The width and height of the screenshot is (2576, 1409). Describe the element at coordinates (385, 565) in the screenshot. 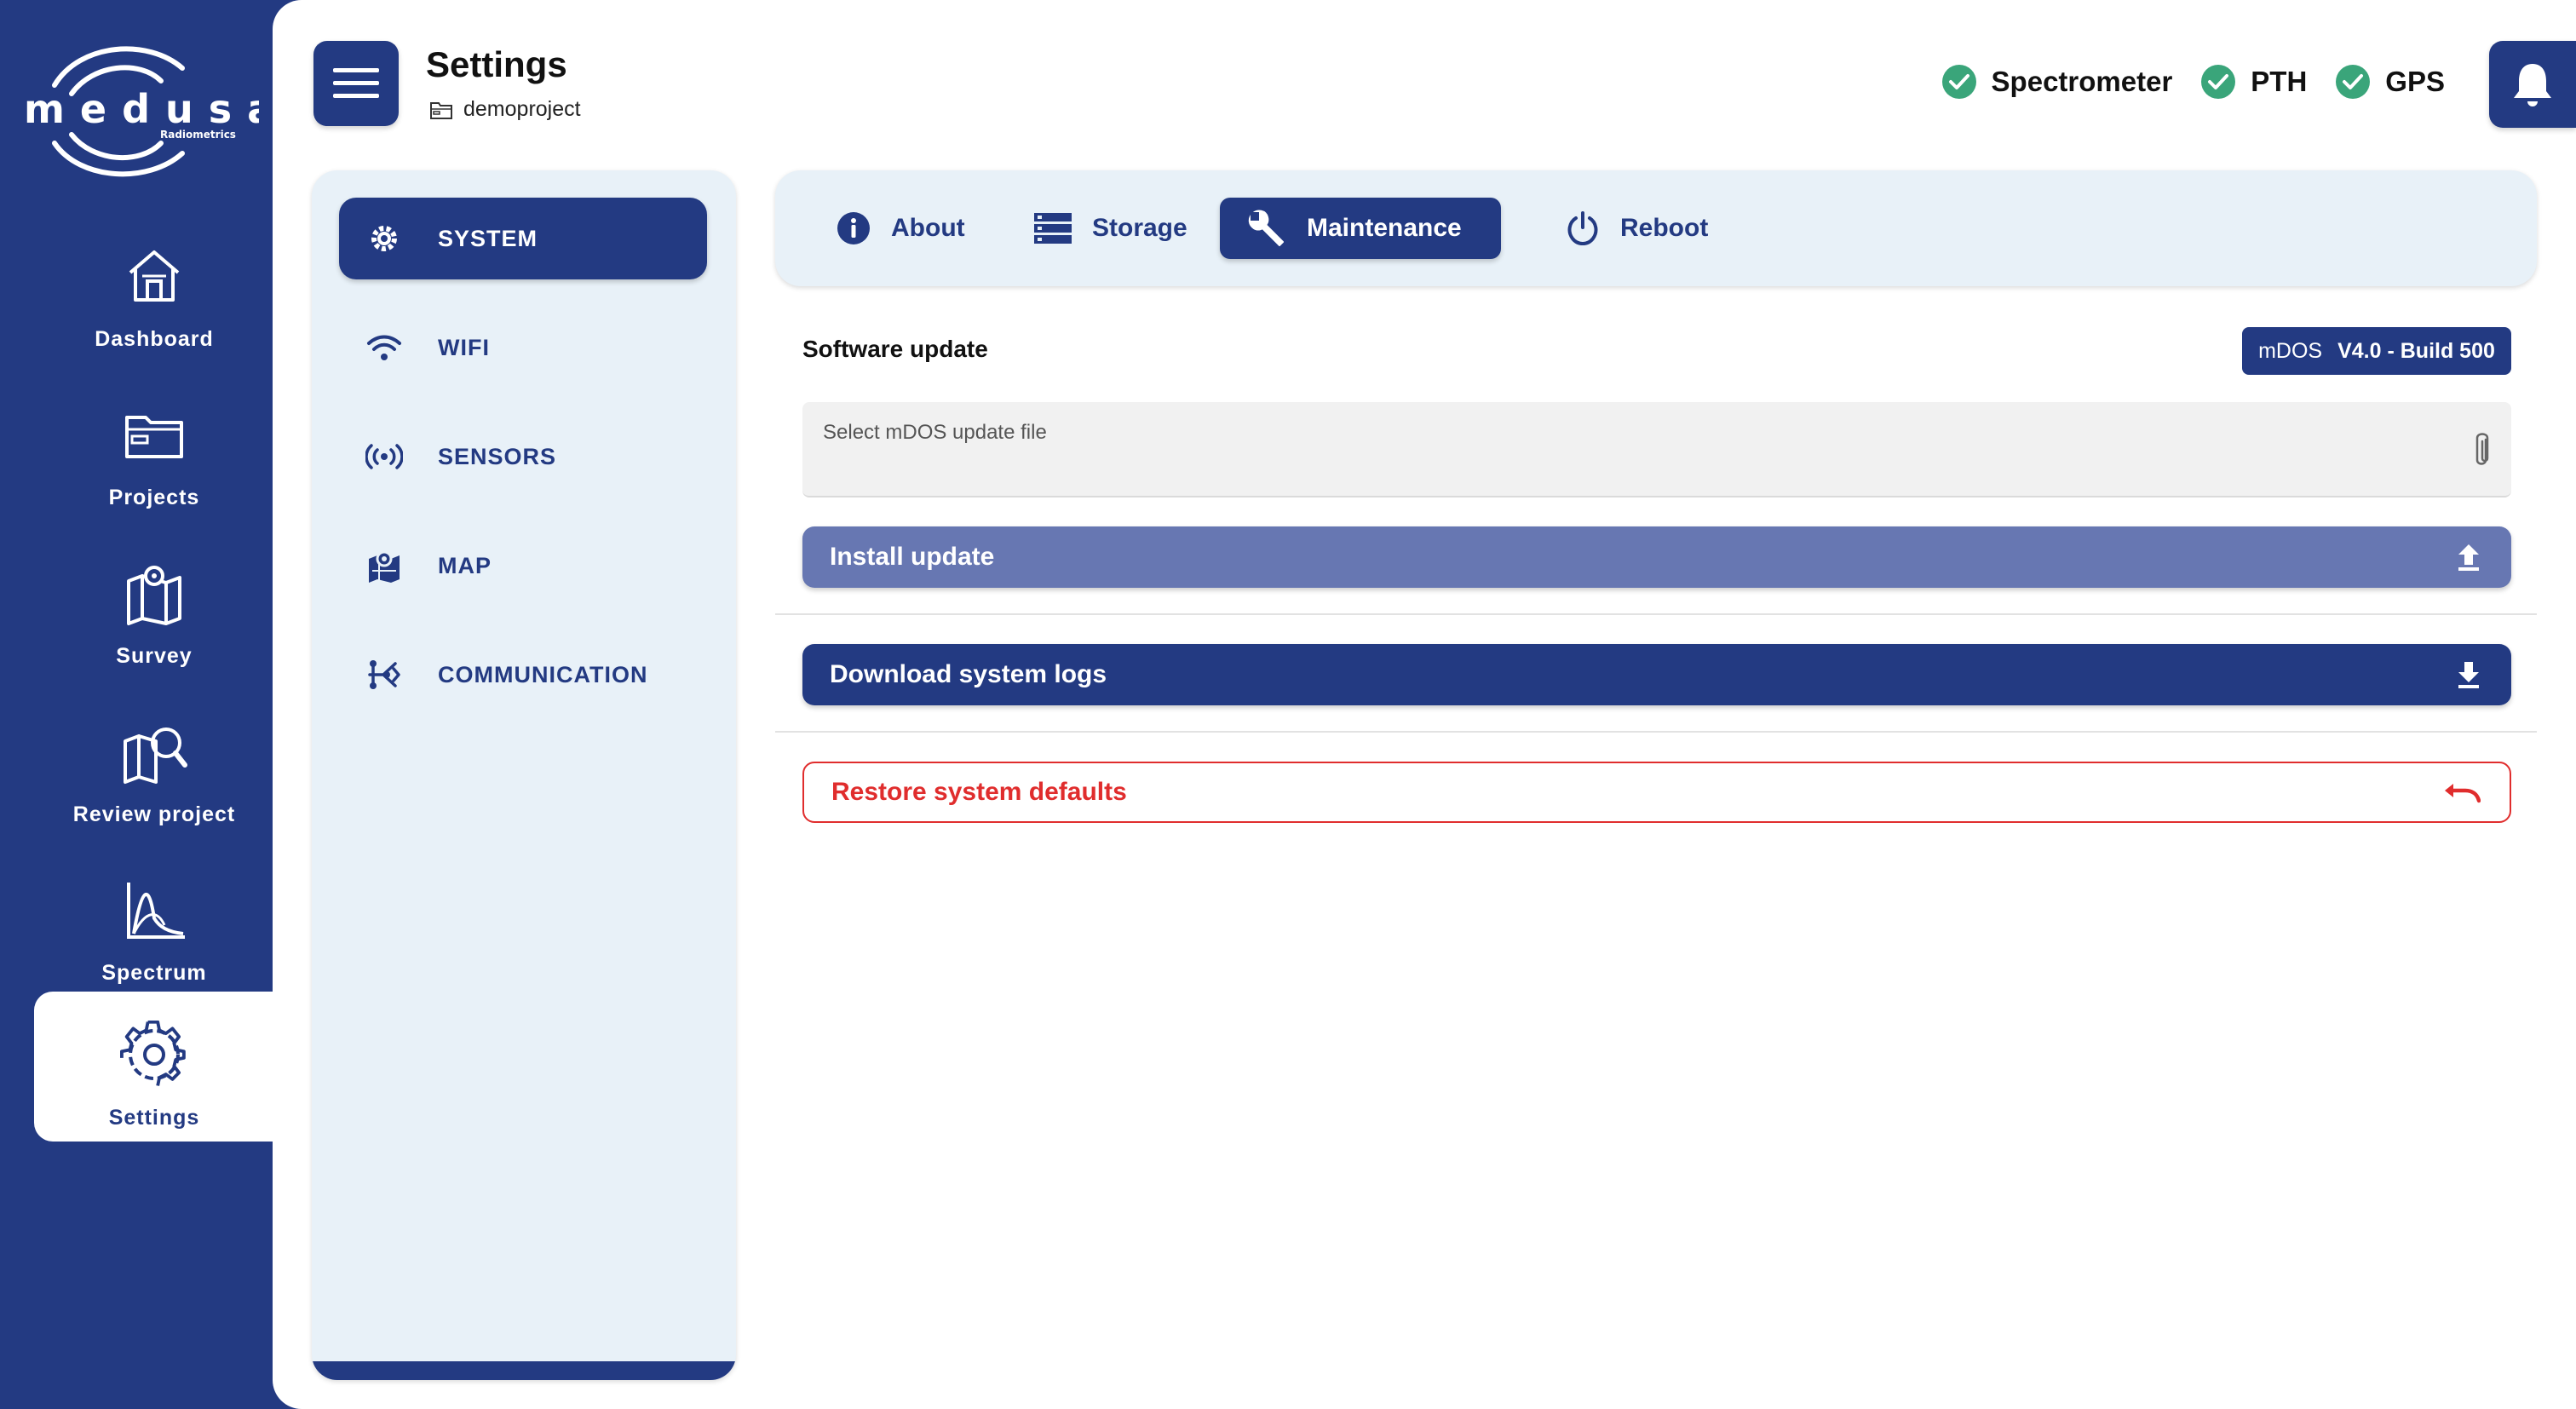

I see `map-icon` at that location.